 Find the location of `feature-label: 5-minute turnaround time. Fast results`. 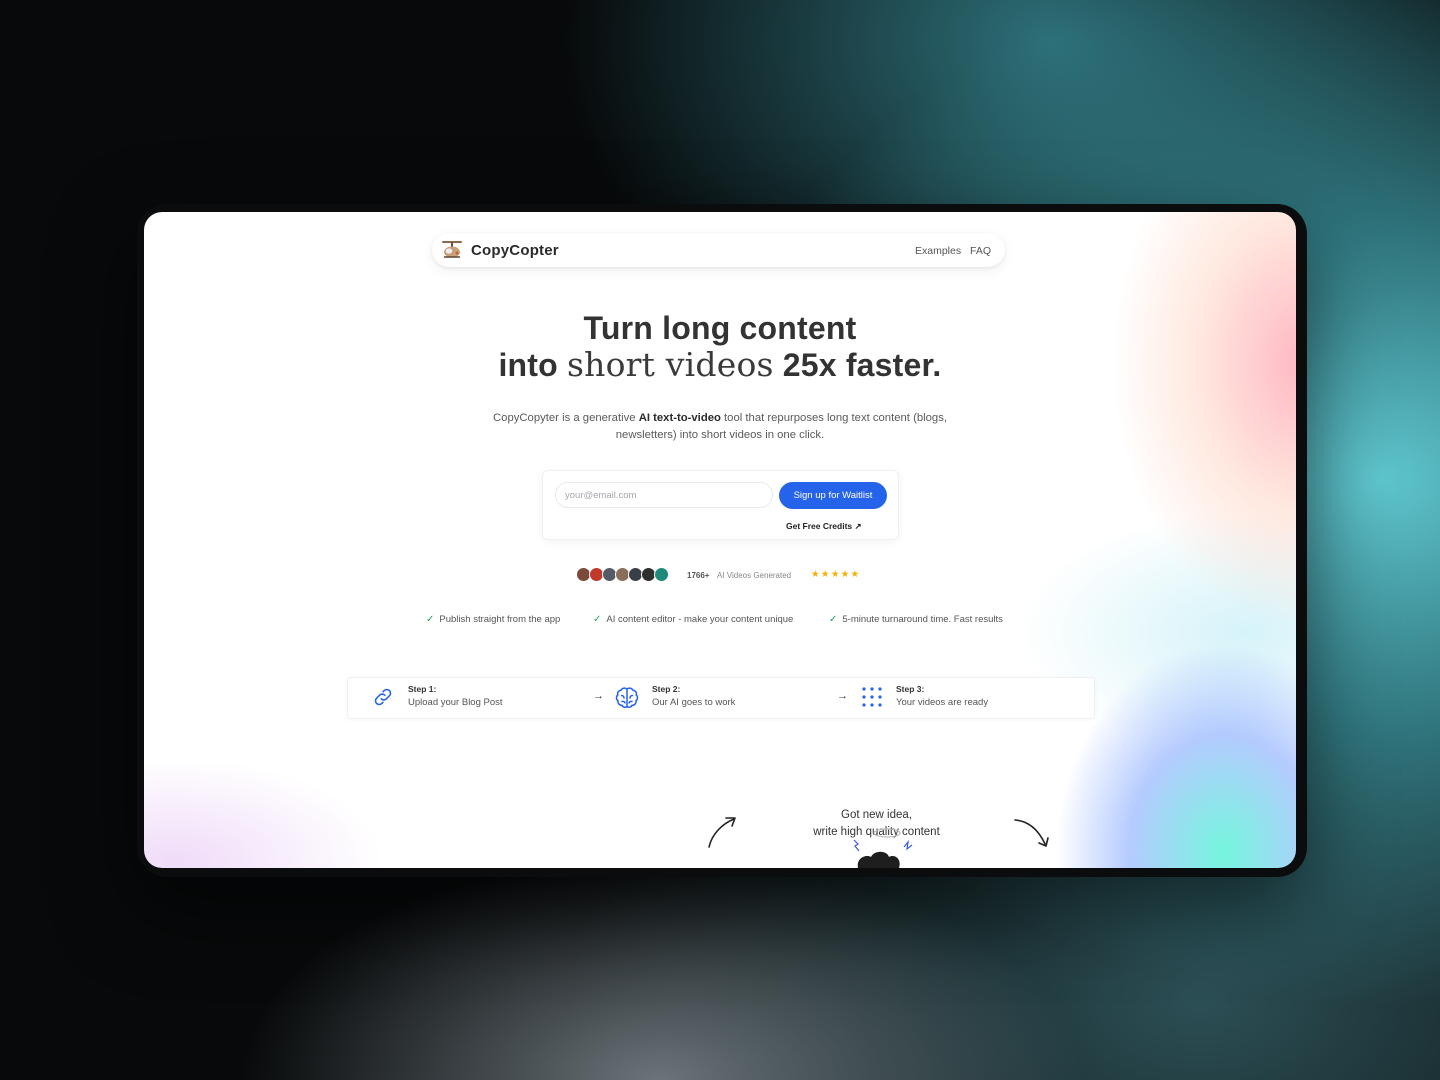

feature-label: 5-minute turnaround time. Fast results is located at coordinates (922, 619).